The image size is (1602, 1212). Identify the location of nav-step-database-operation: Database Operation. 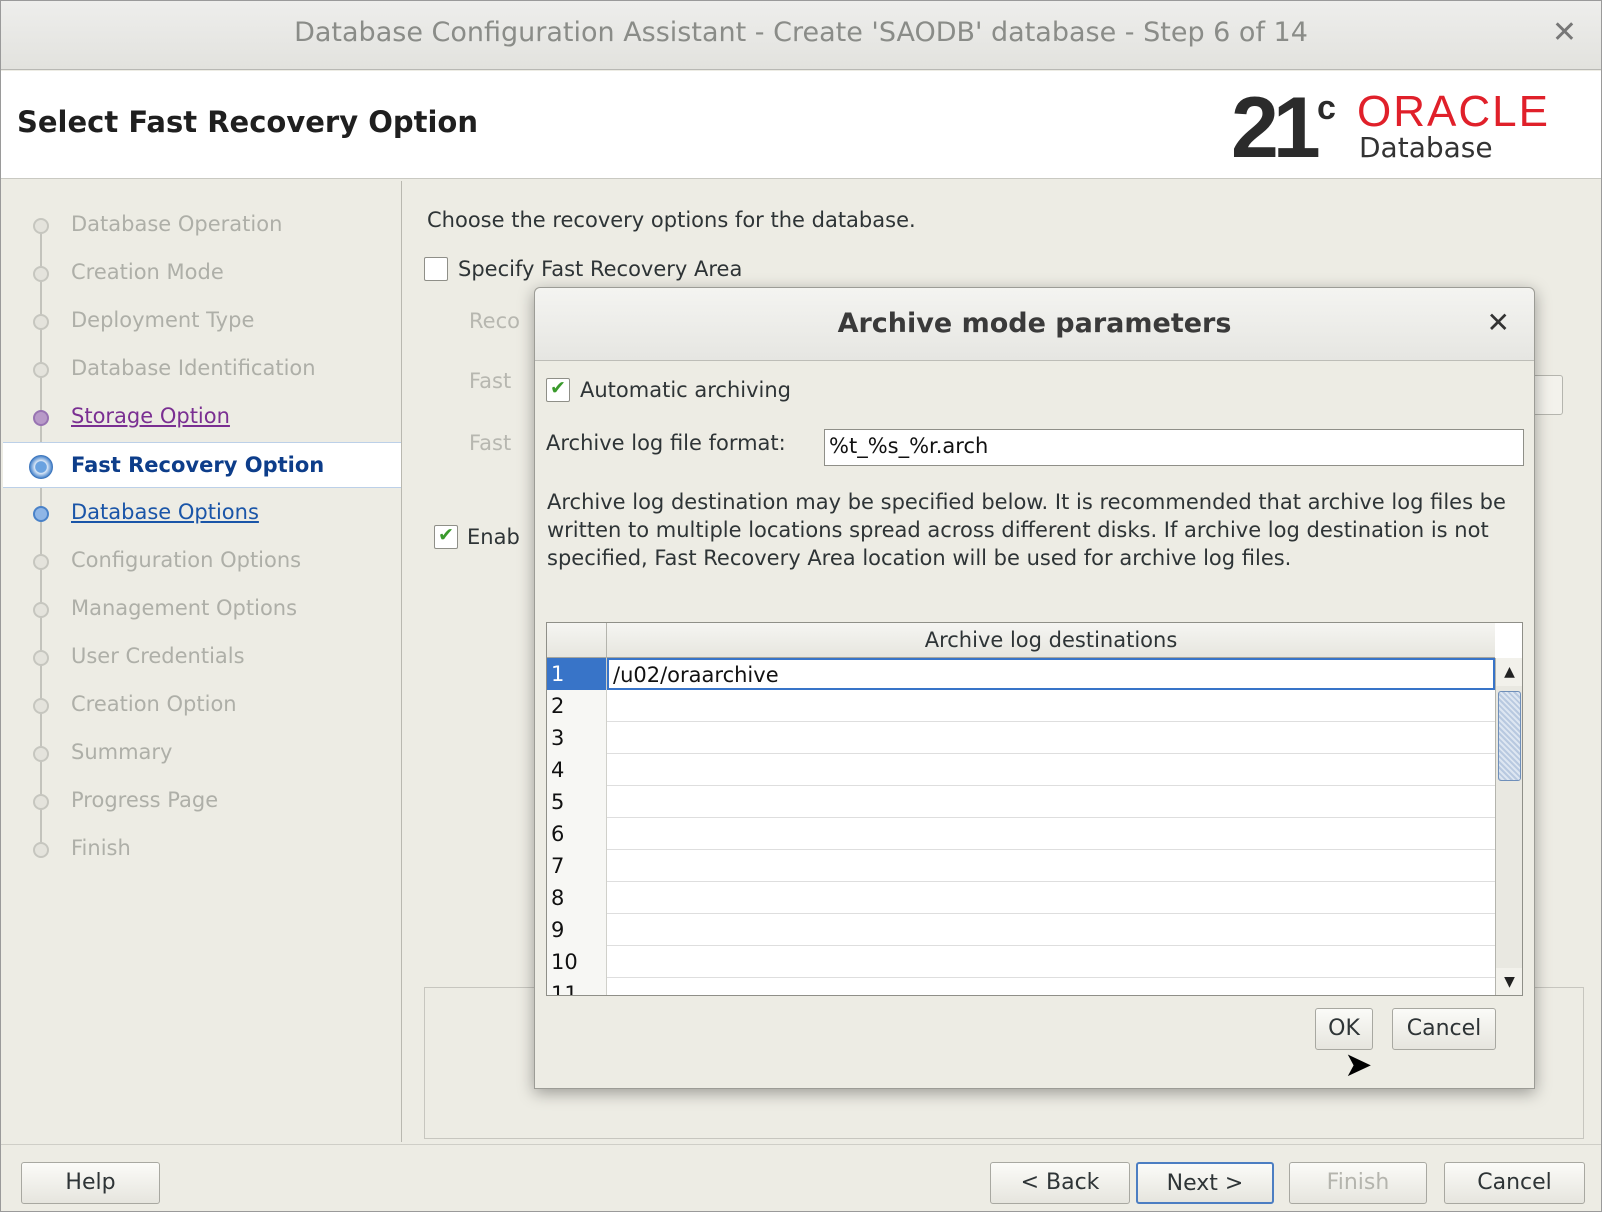
(202, 225).